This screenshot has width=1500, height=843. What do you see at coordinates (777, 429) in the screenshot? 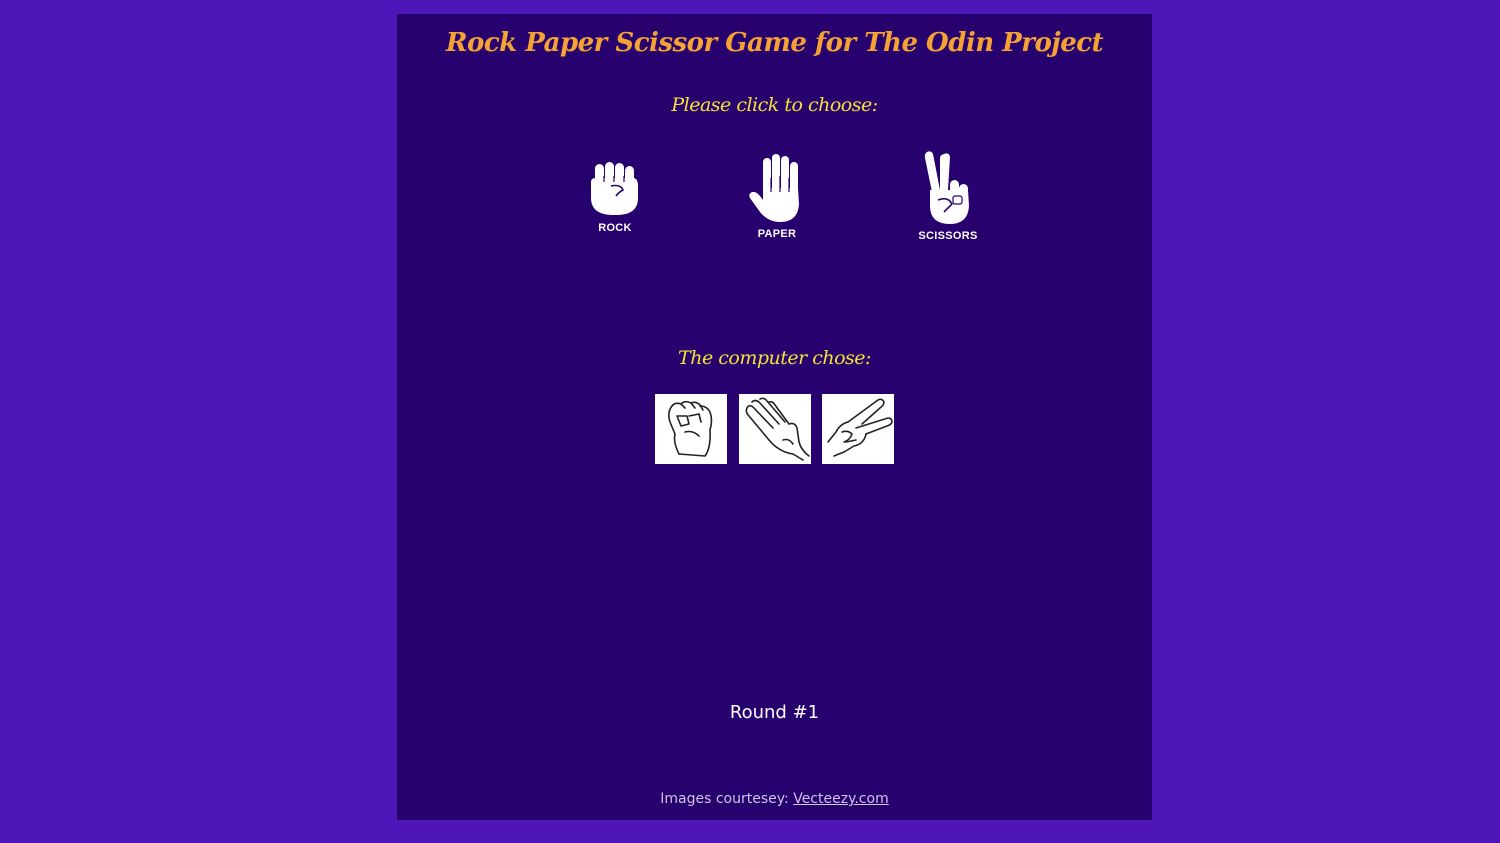
I see `paper-outline-icon` at bounding box center [777, 429].